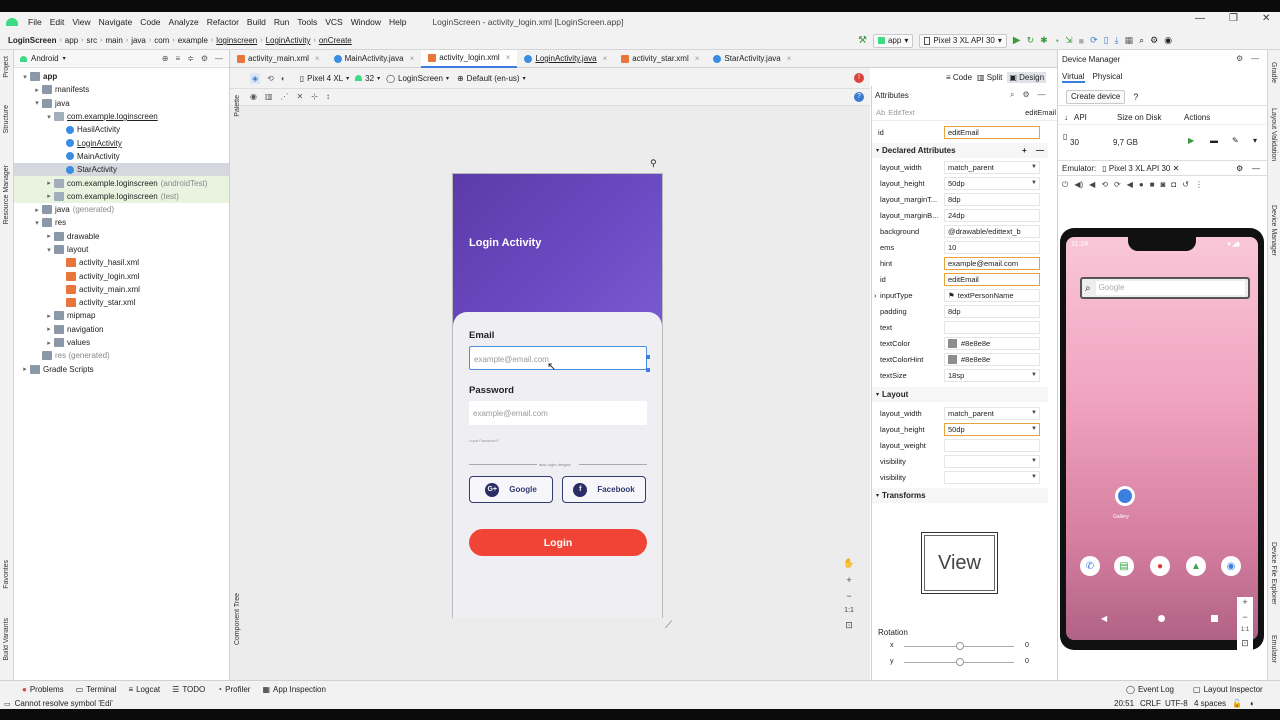  Describe the element at coordinates (511, 489) in the screenshot. I see `google-button: G+ Google` at that location.